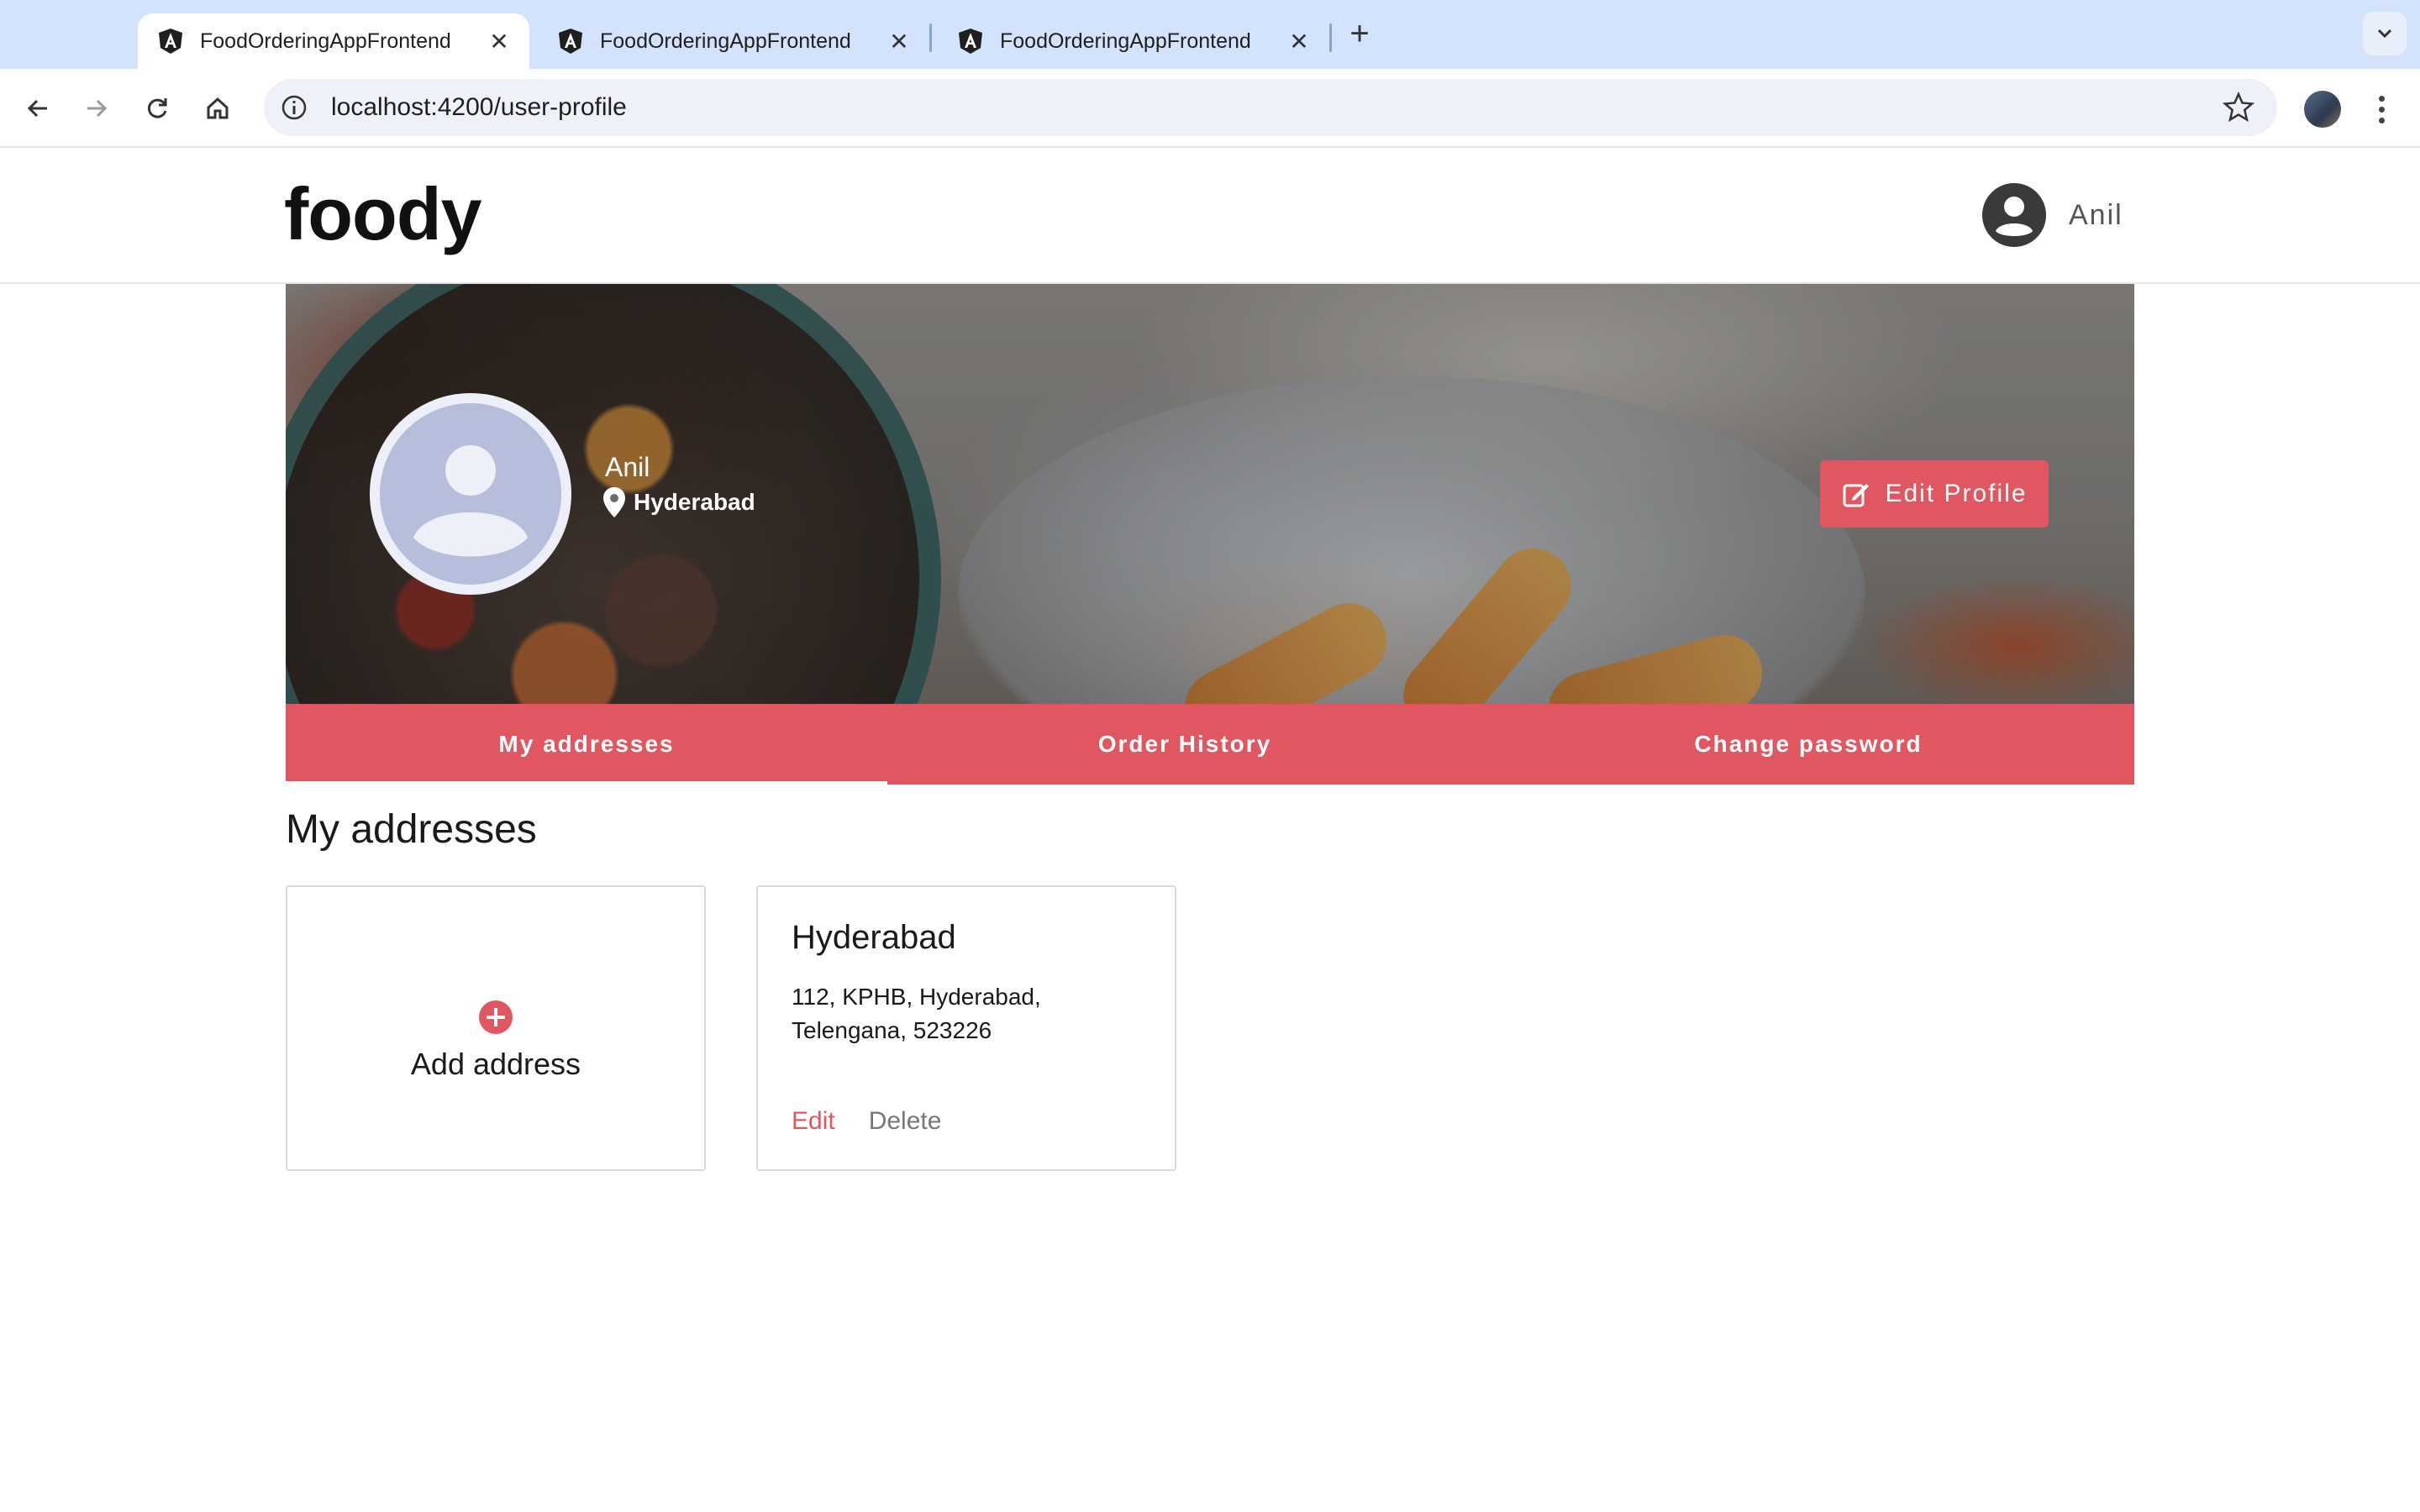 The width and height of the screenshot is (2420, 1512). I want to click on arrow-left-icon, so click(37, 108).